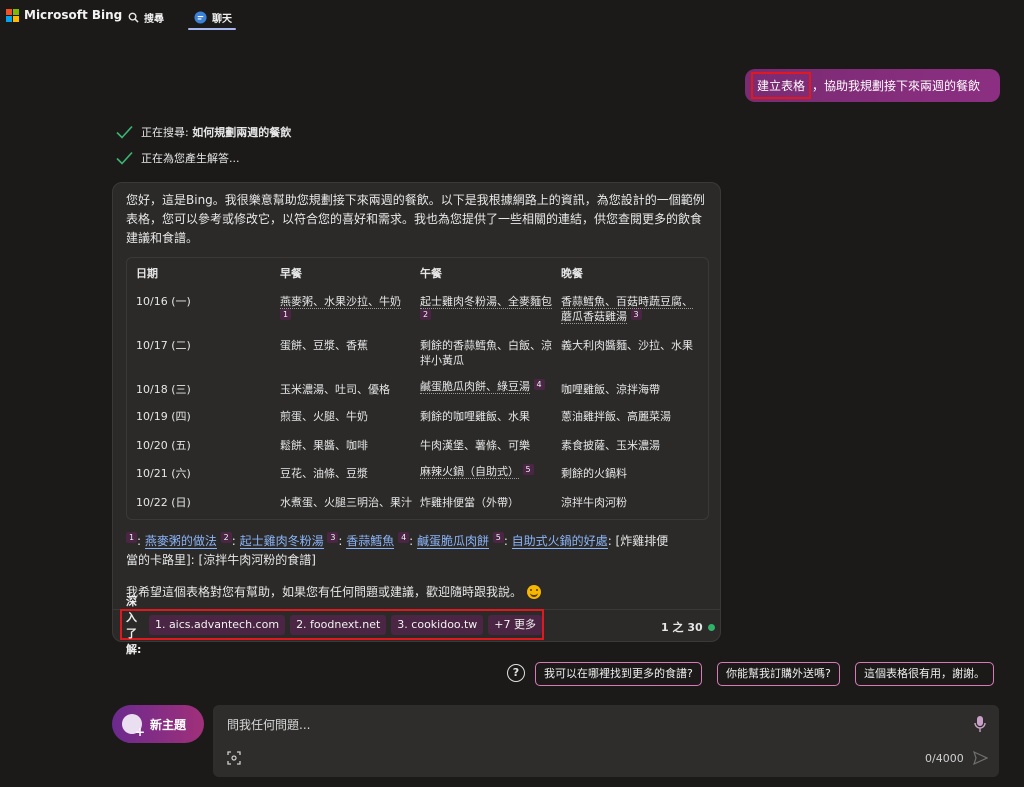 Image resolution: width=1024 pixels, height=787 pixels. What do you see at coordinates (163, 301) in the screenshot?
I see `cell-date: 10/16 (一)` at bounding box center [163, 301].